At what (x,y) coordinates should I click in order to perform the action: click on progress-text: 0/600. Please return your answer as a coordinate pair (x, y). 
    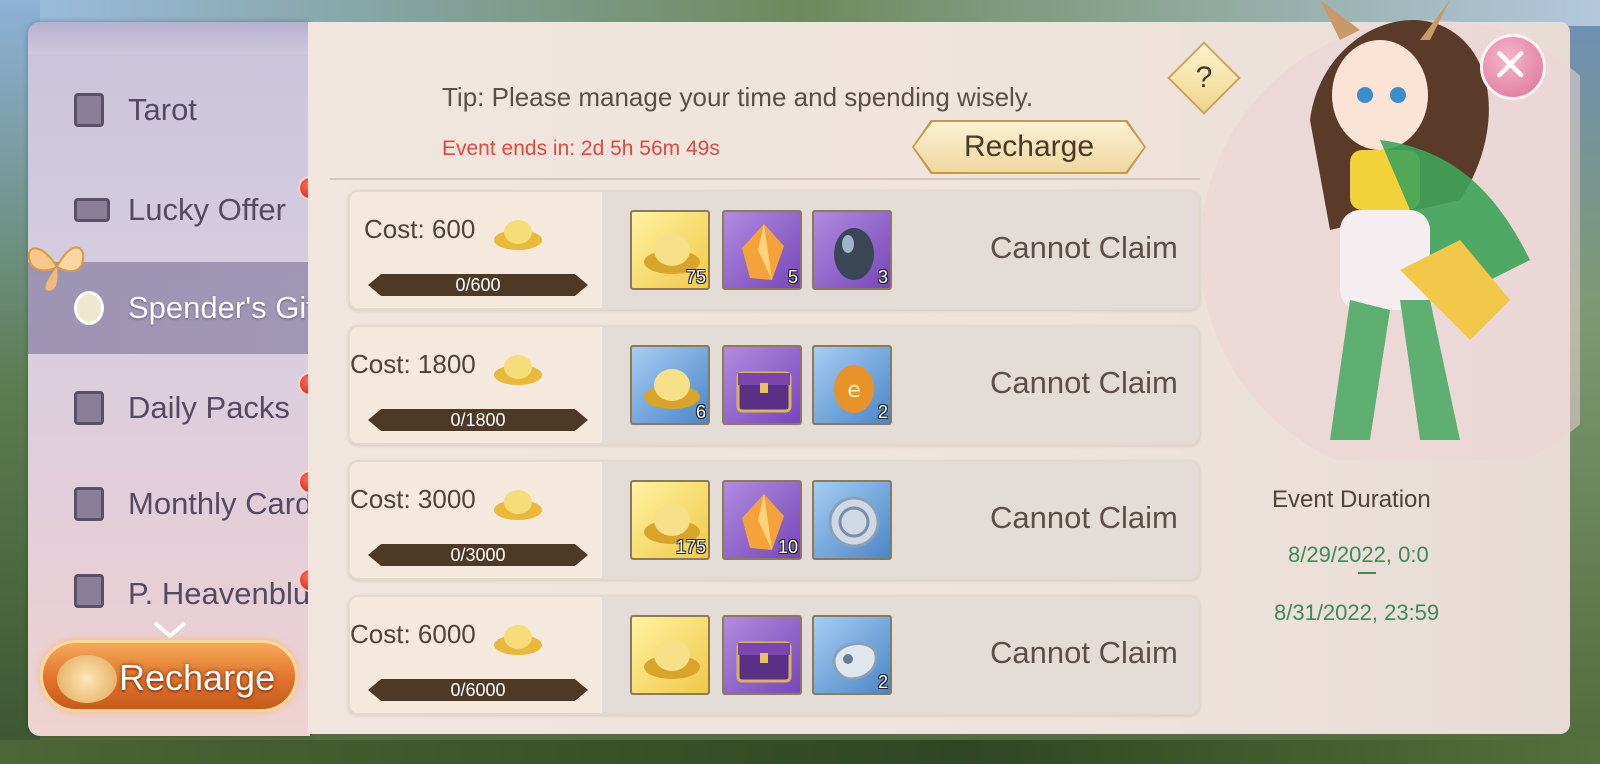
    Looking at the image, I should click on (478, 284).